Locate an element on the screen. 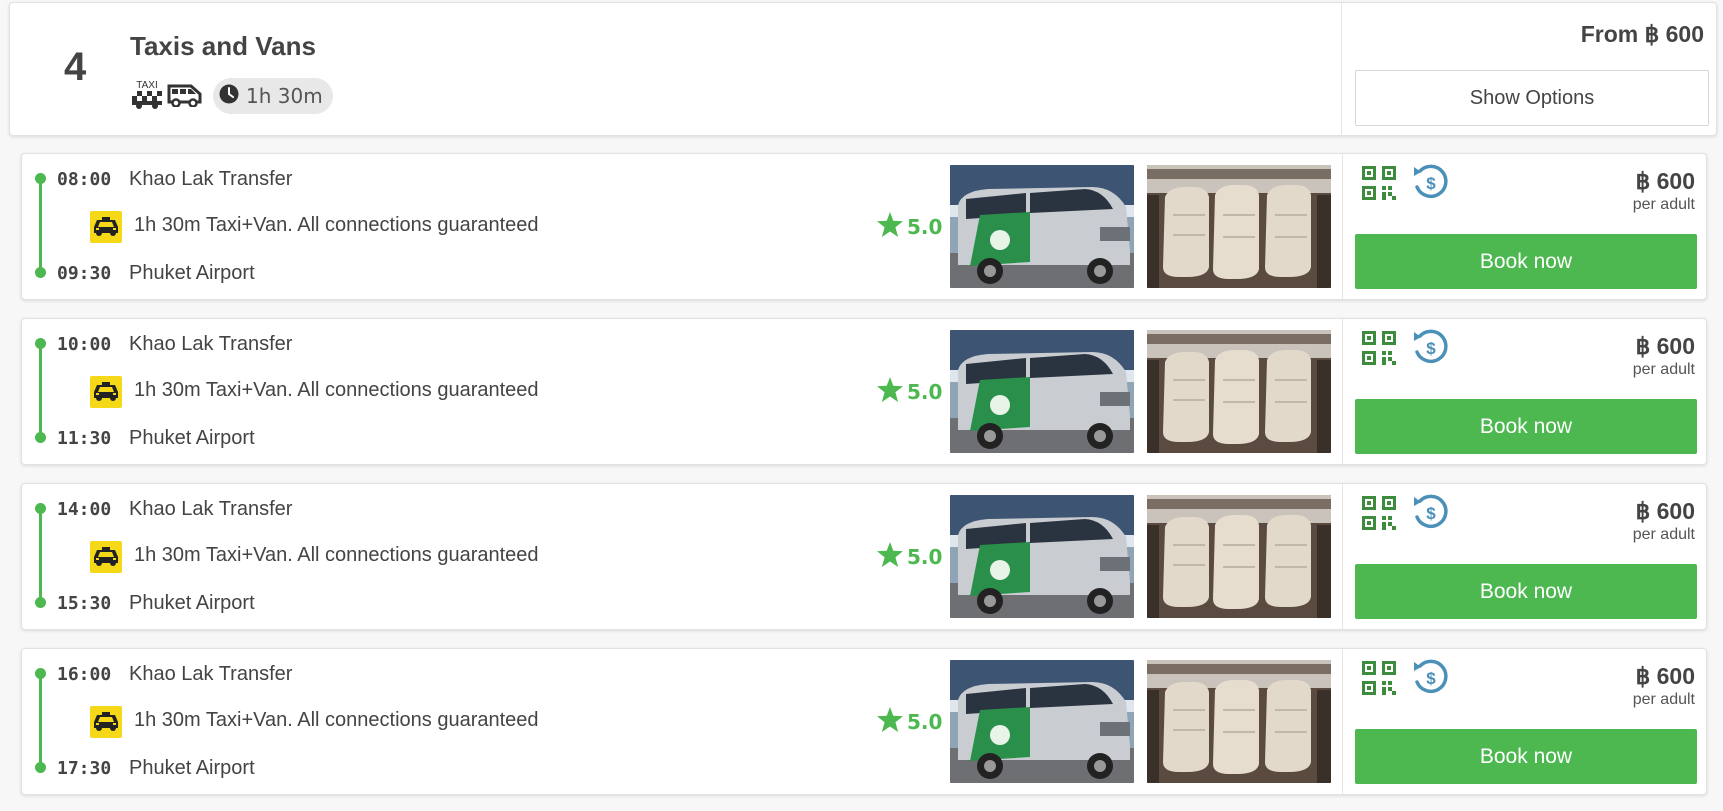  arrive-time: 09:30 is located at coordinates (84, 273).